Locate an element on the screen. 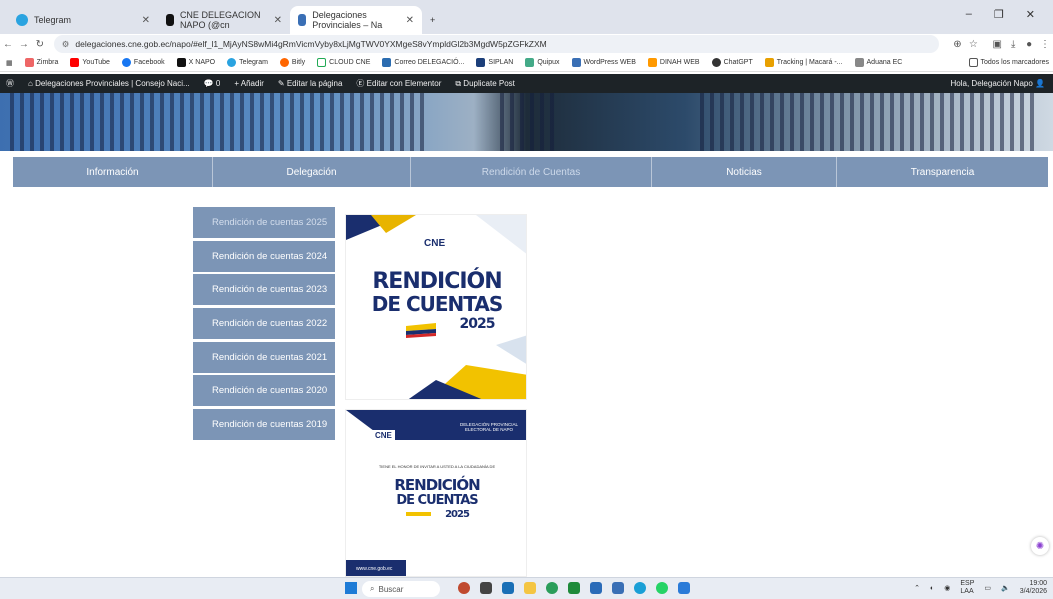 This screenshot has height=599, width=1053. bookmark-telegram: Telegram is located at coordinates (247, 62).